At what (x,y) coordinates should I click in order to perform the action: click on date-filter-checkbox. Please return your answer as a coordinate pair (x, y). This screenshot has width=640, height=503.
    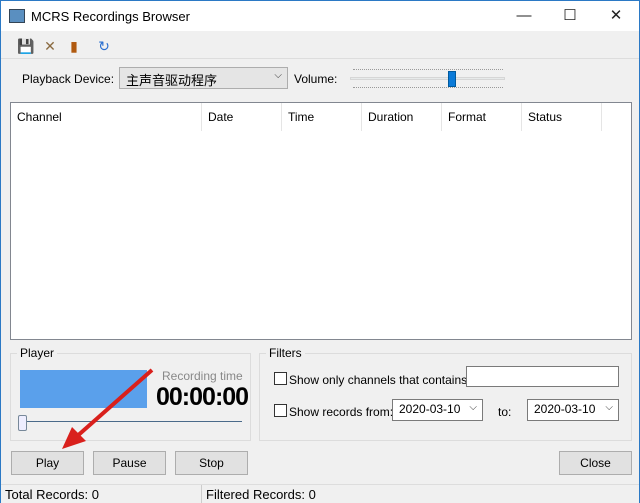
    Looking at the image, I should click on (280, 410).